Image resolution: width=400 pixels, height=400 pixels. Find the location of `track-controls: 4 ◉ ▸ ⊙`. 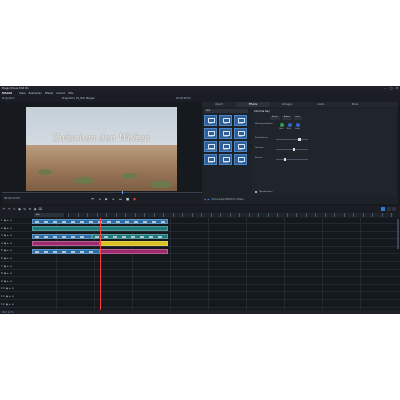

track-controls: 4 ◉ ▸ ⊙ is located at coordinates (6, 243).